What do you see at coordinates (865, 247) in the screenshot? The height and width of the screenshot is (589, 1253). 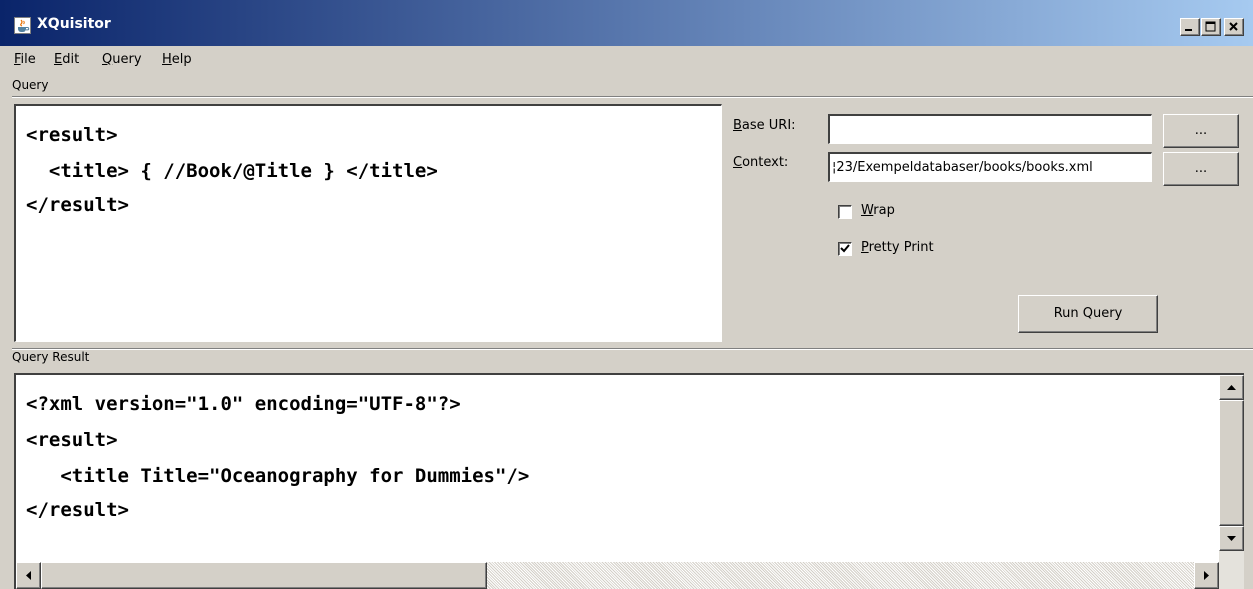 I see `pretty-print-mnemonic: P` at bounding box center [865, 247].